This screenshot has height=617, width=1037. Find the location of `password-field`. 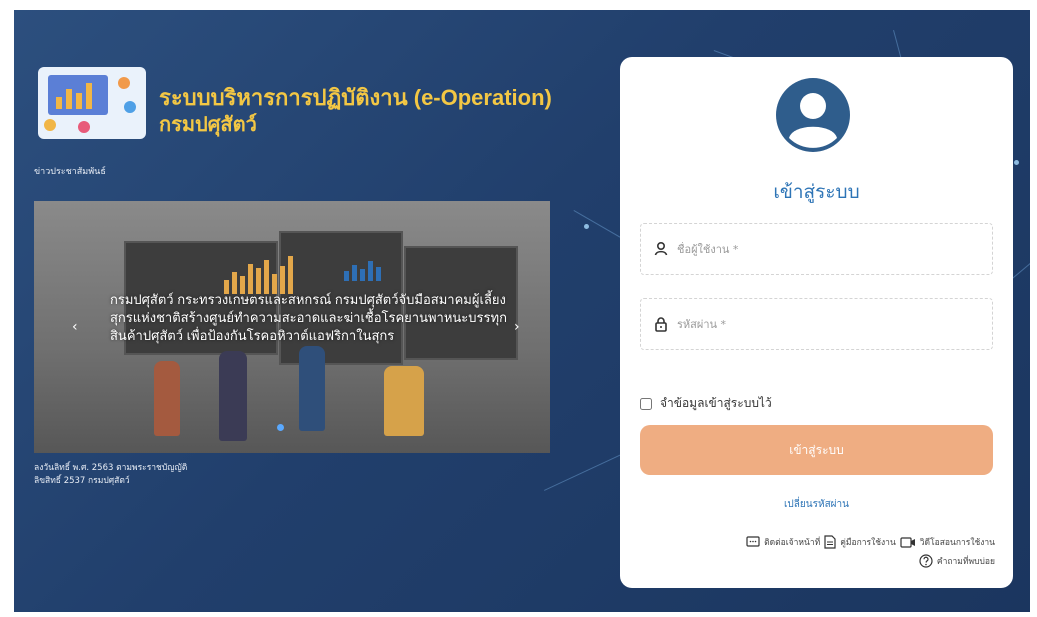

password-field is located at coordinates (816, 324).